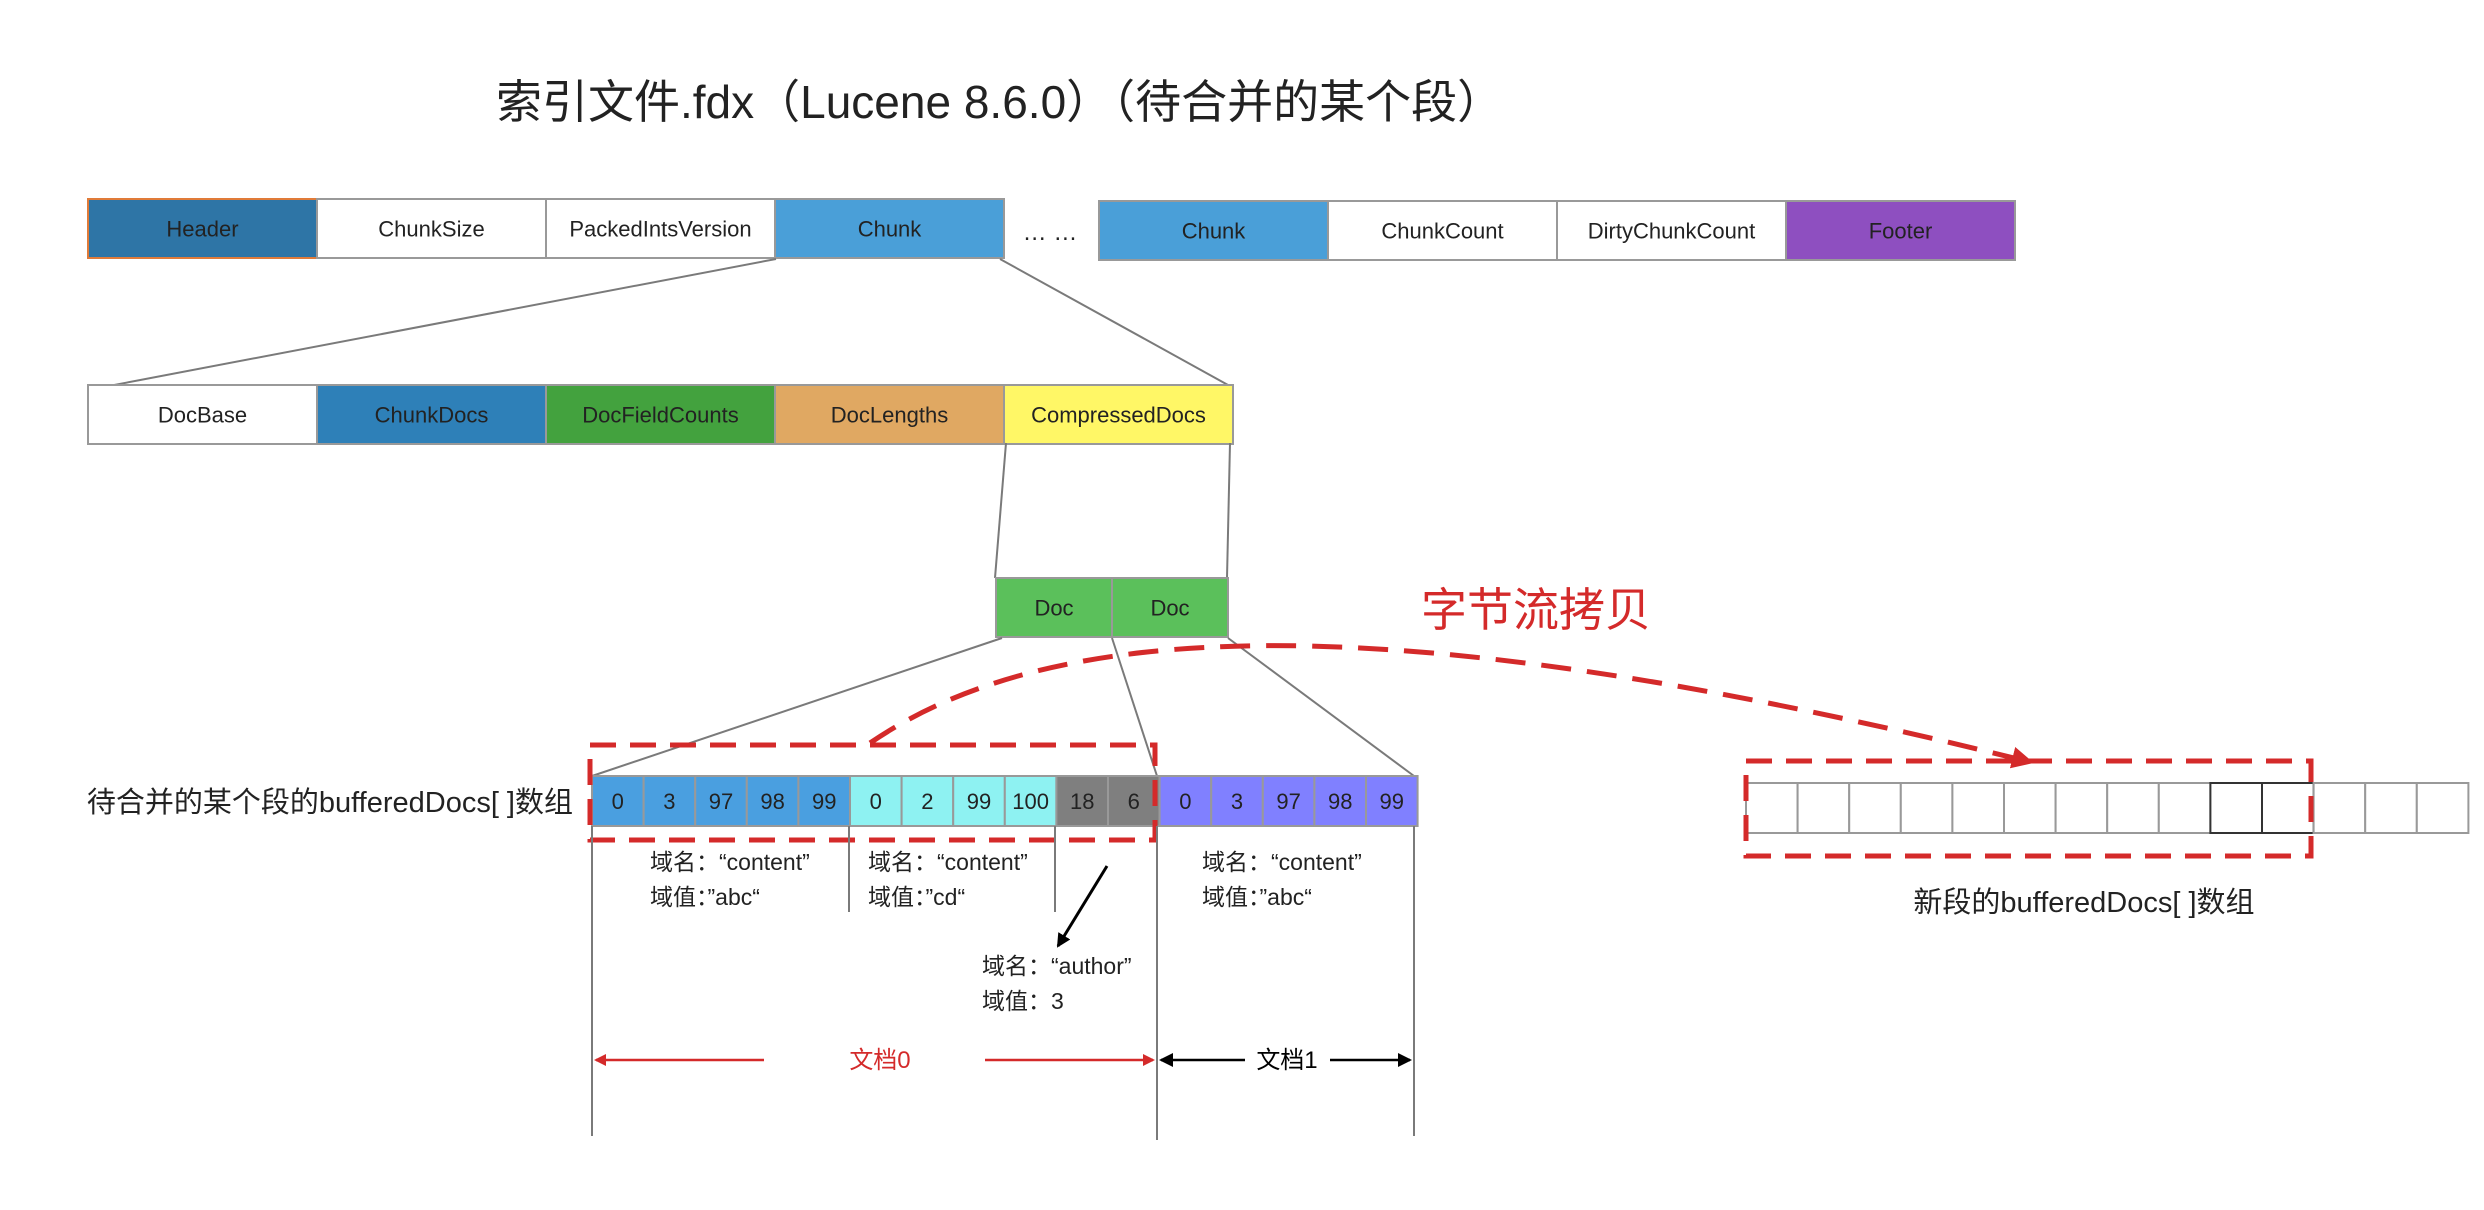 The image size is (2484, 1210). I want to click on docs-expansion-lines, so click(1112, 510).